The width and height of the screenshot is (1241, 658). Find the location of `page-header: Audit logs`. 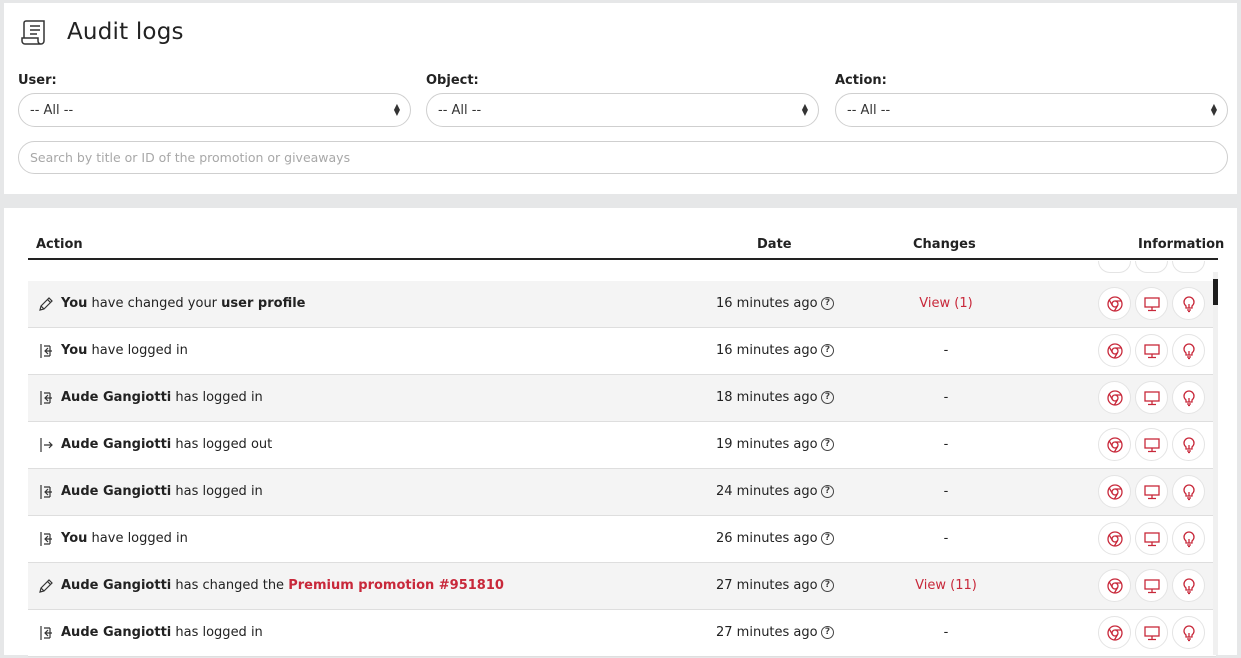

page-header: Audit logs is located at coordinates (102, 32).